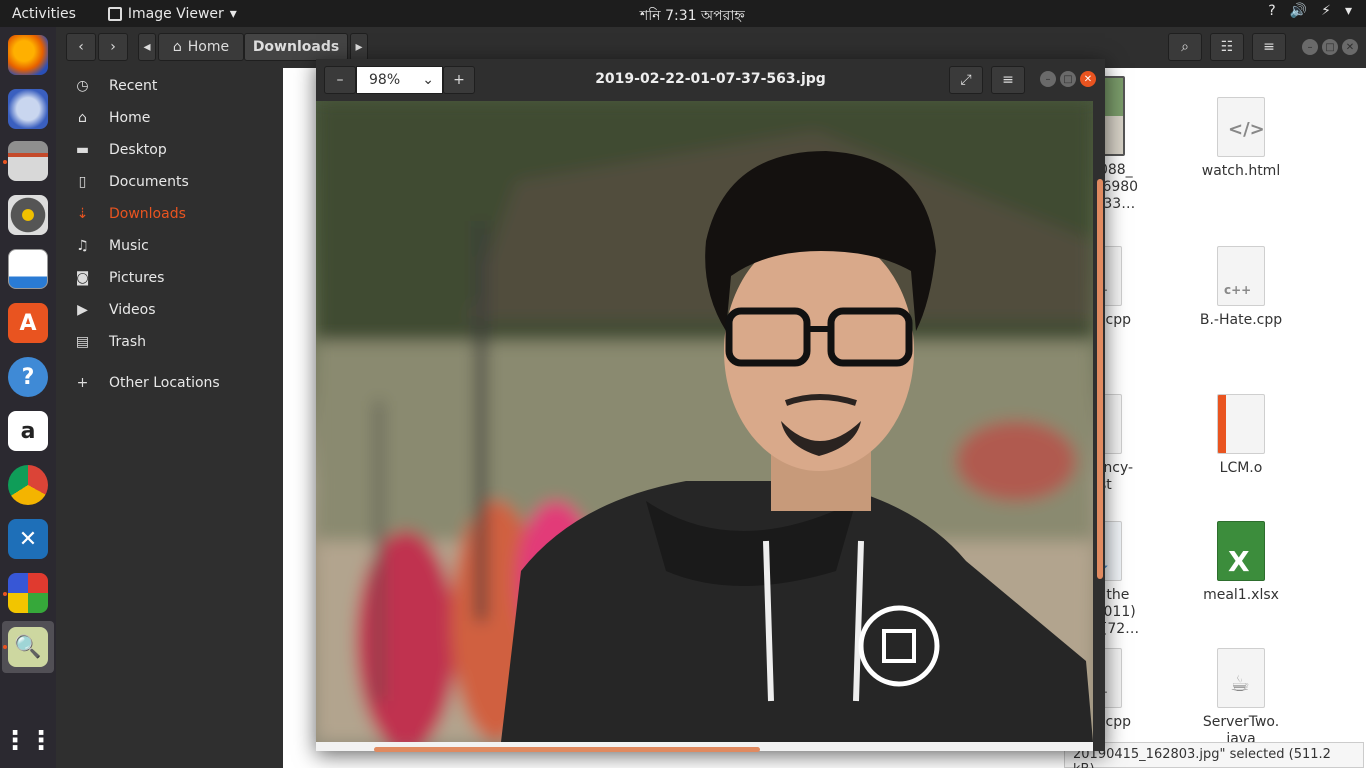 The width and height of the screenshot is (1366, 768). What do you see at coordinates (296, 47) in the screenshot?
I see `breadcrumb-downloads: Downloads` at bounding box center [296, 47].